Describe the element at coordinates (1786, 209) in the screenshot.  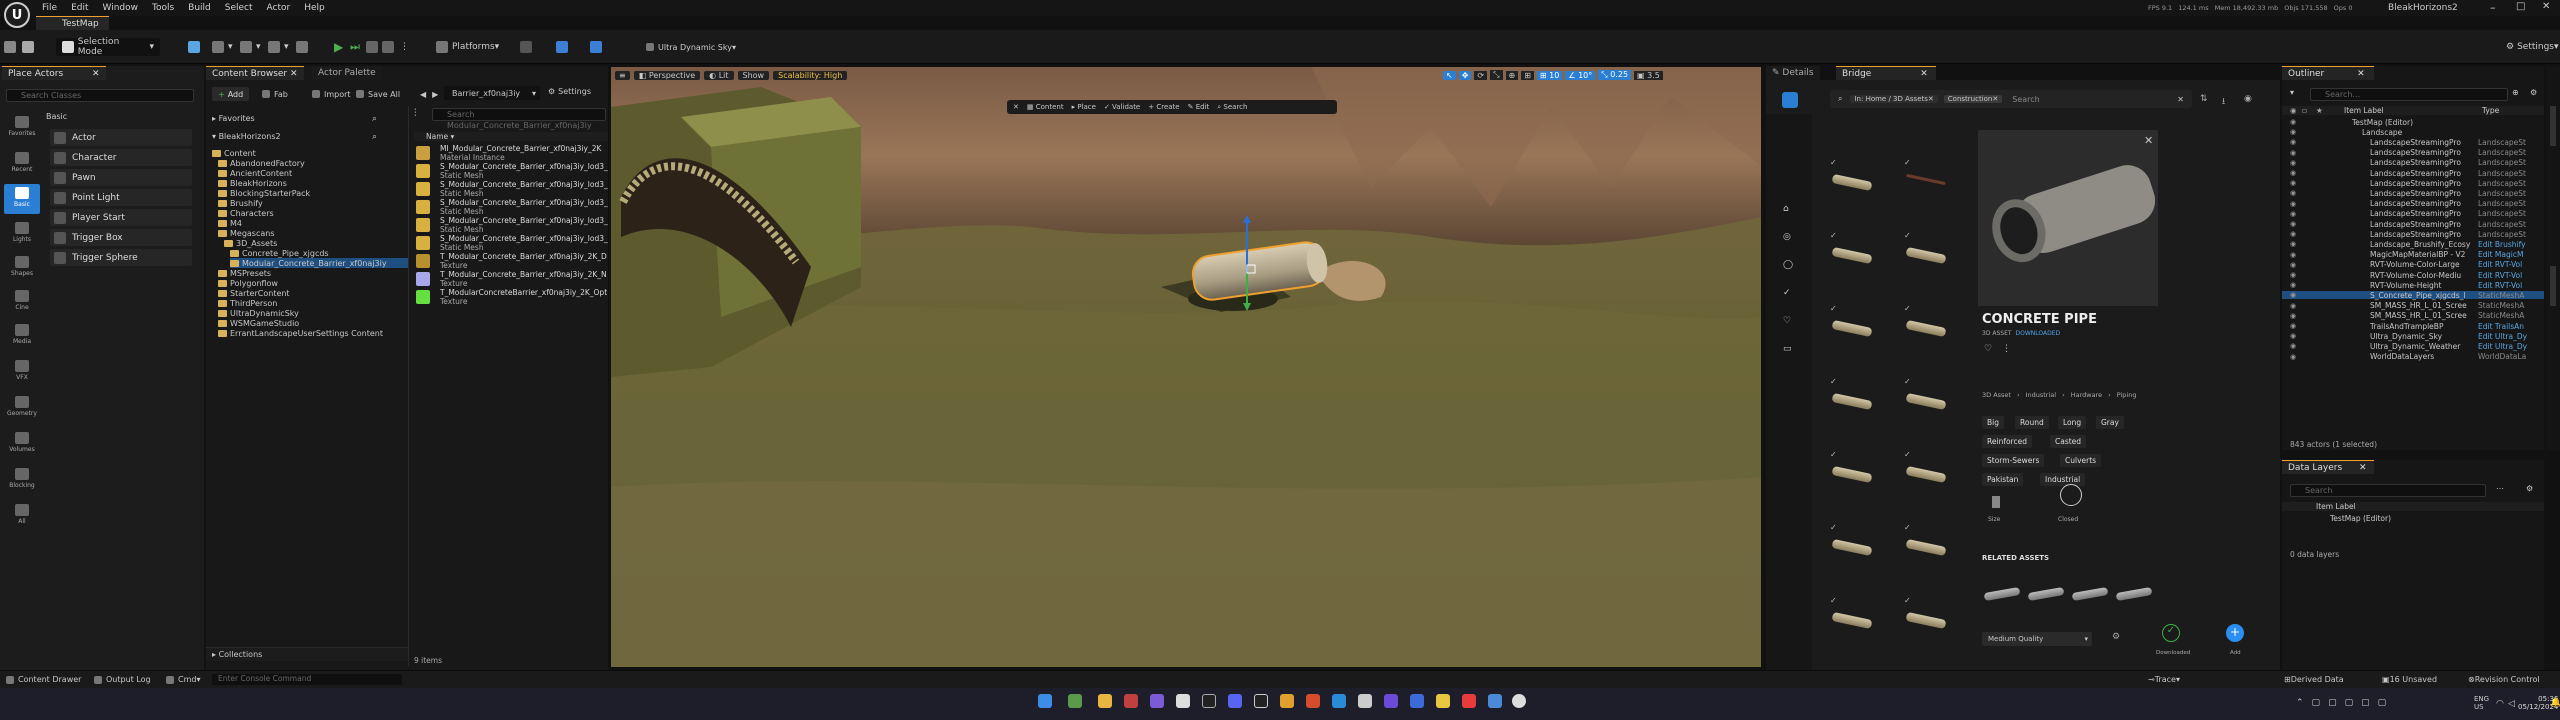
I see `home-icon: ⌂` at that location.